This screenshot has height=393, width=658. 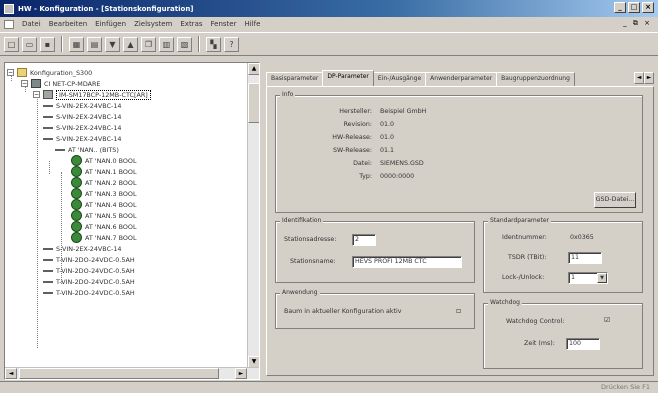 What do you see at coordinates (47, 44) in the screenshot?
I see `save-icon: ▪` at bounding box center [47, 44].